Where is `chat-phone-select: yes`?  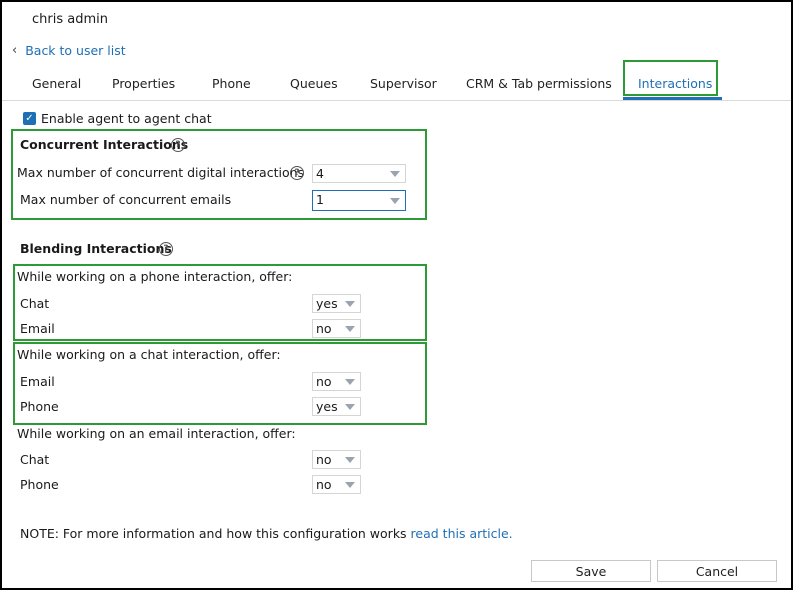
chat-phone-select: yes is located at coordinates (336, 406).